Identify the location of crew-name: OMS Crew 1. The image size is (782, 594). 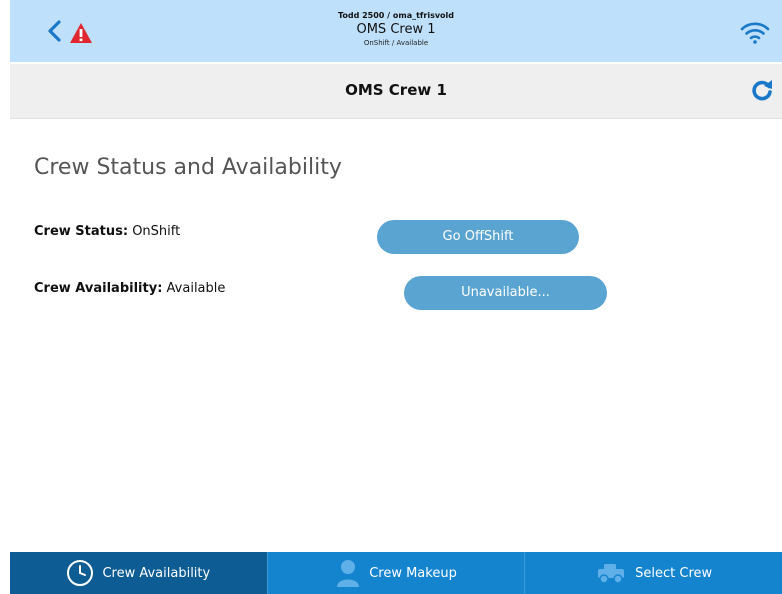
(396, 29).